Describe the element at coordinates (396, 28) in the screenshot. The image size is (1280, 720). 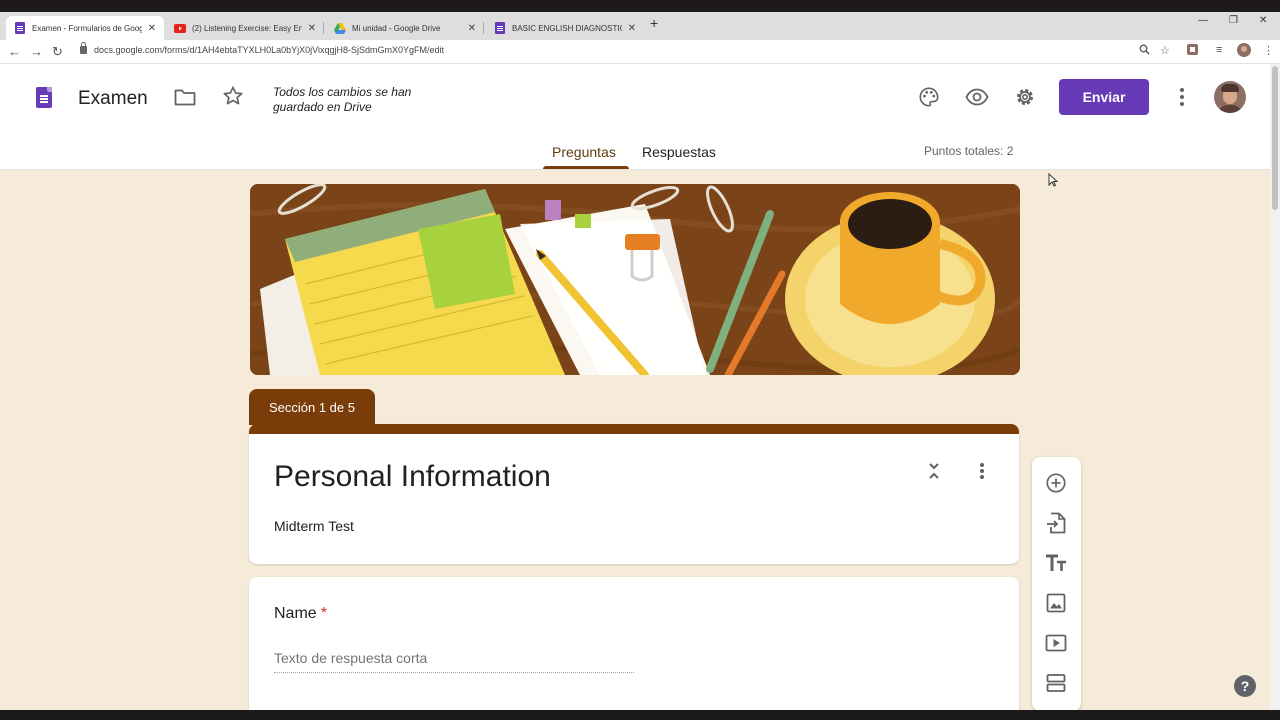
I see `browser-tab-title: Mi unidad - Google Drive` at that location.